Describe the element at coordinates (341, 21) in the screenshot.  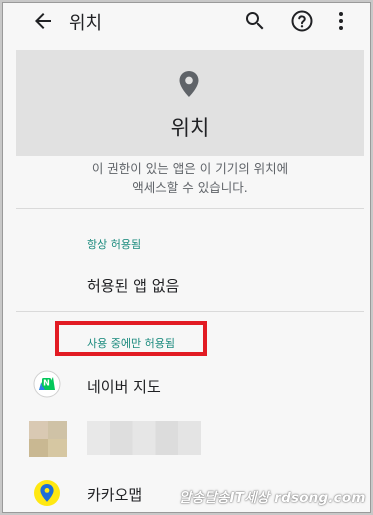
I see `more-vert-icon` at that location.